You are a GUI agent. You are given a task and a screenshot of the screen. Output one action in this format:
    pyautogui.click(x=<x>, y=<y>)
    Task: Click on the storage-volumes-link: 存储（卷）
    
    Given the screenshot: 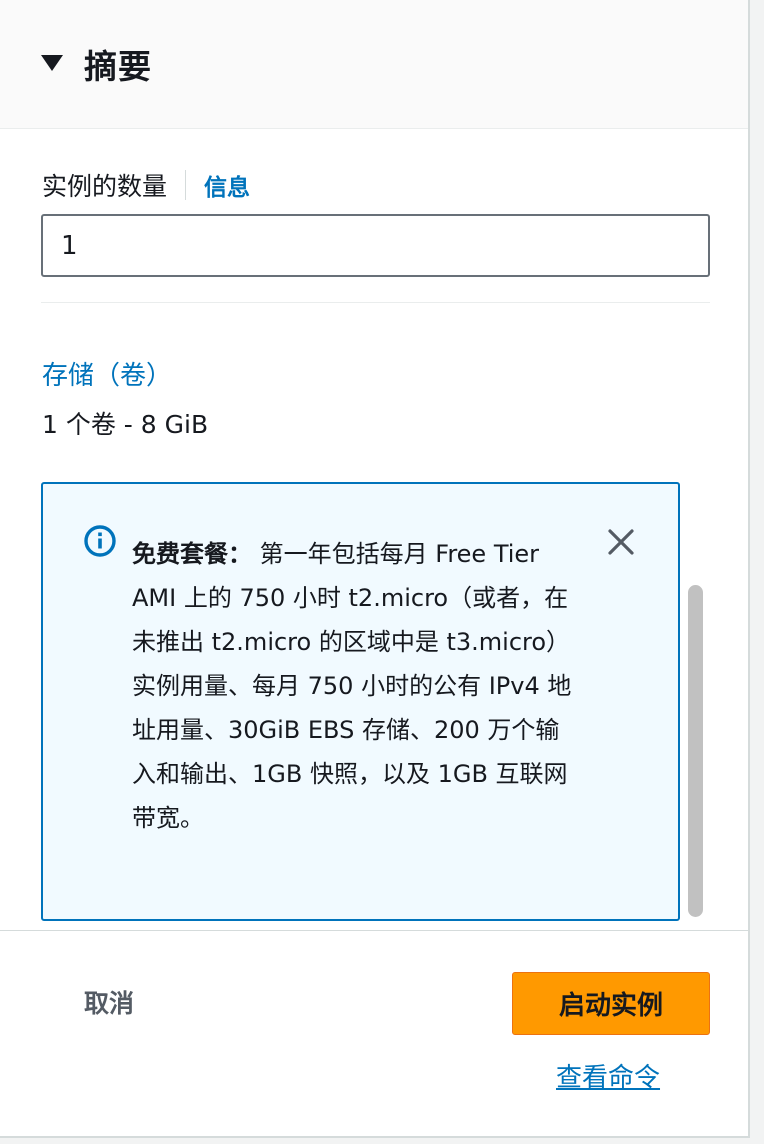 What is the action you would take?
    pyautogui.click(x=107, y=373)
    